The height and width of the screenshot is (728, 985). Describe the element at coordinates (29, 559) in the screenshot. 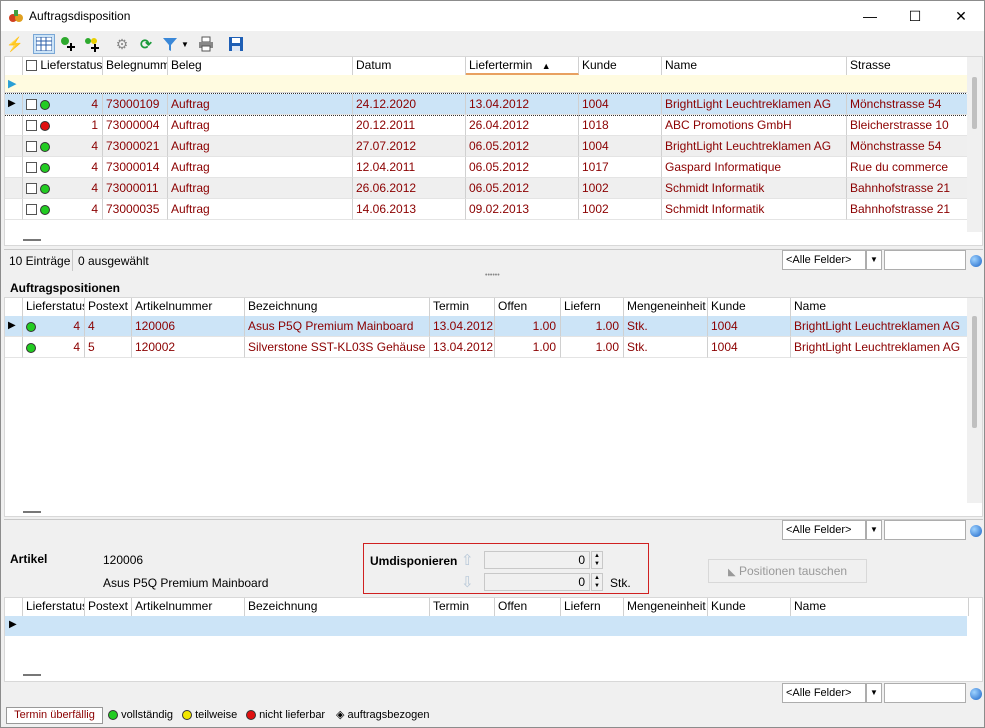

I see `artikel-label: Artikel` at that location.